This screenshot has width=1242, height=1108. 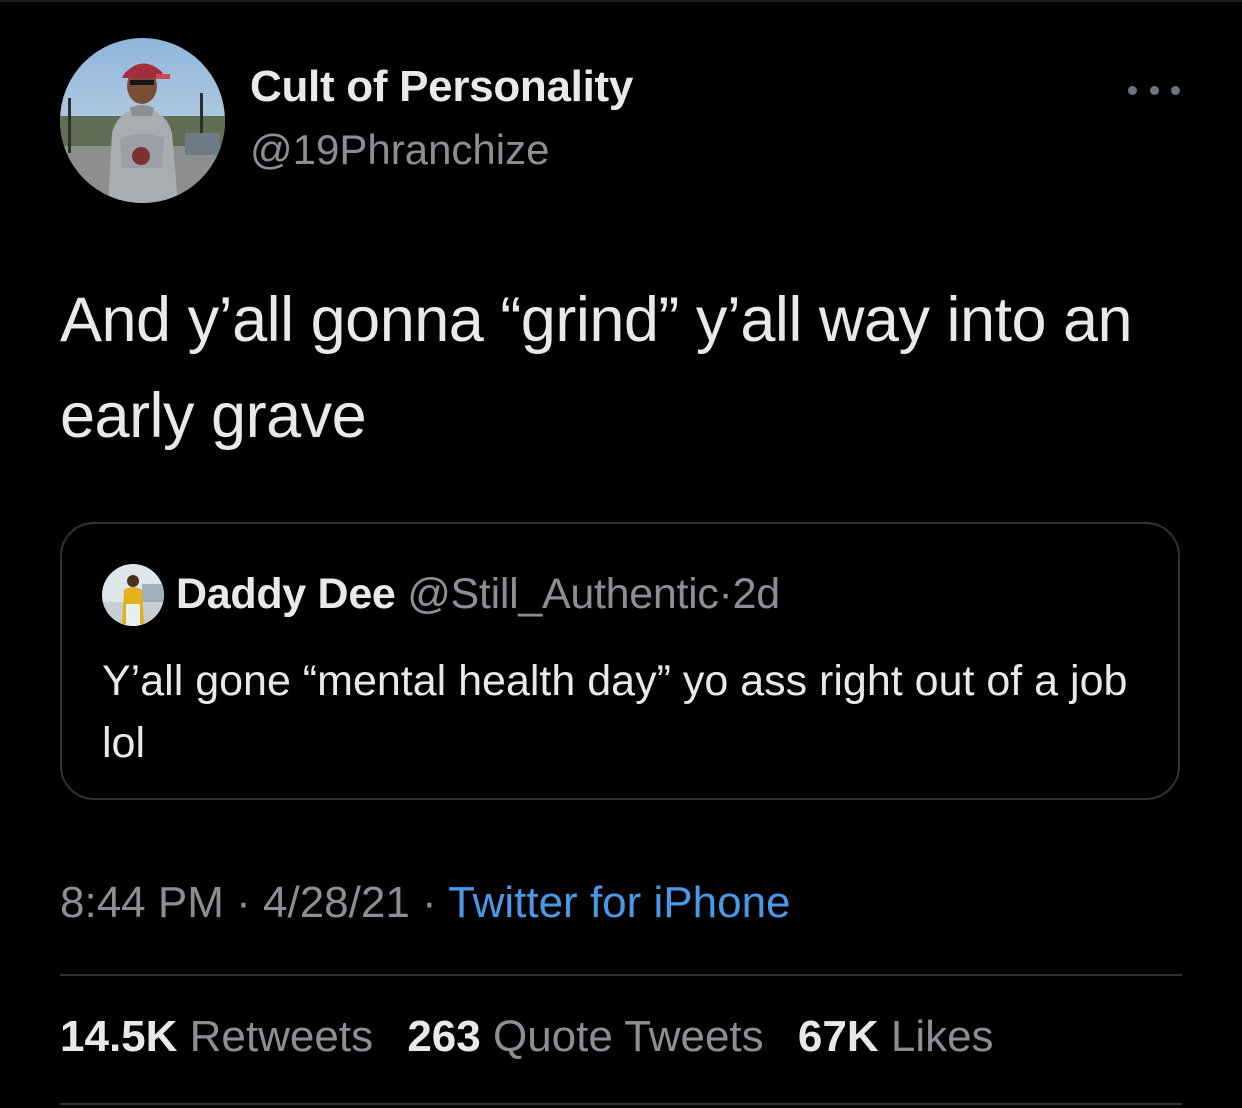 I want to click on likes-label: Likes, so click(x=942, y=1036).